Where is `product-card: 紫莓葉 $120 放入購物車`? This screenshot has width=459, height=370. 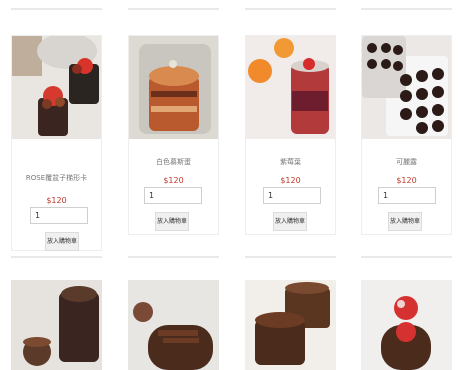 product-card: 紫莓葉 $120 放入購物車 is located at coordinates (290, 135).